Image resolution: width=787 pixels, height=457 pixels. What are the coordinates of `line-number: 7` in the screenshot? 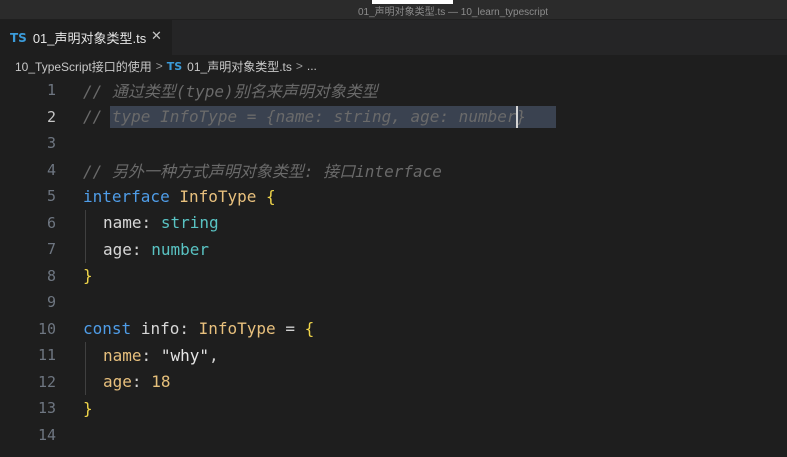 It's located at (51, 249).